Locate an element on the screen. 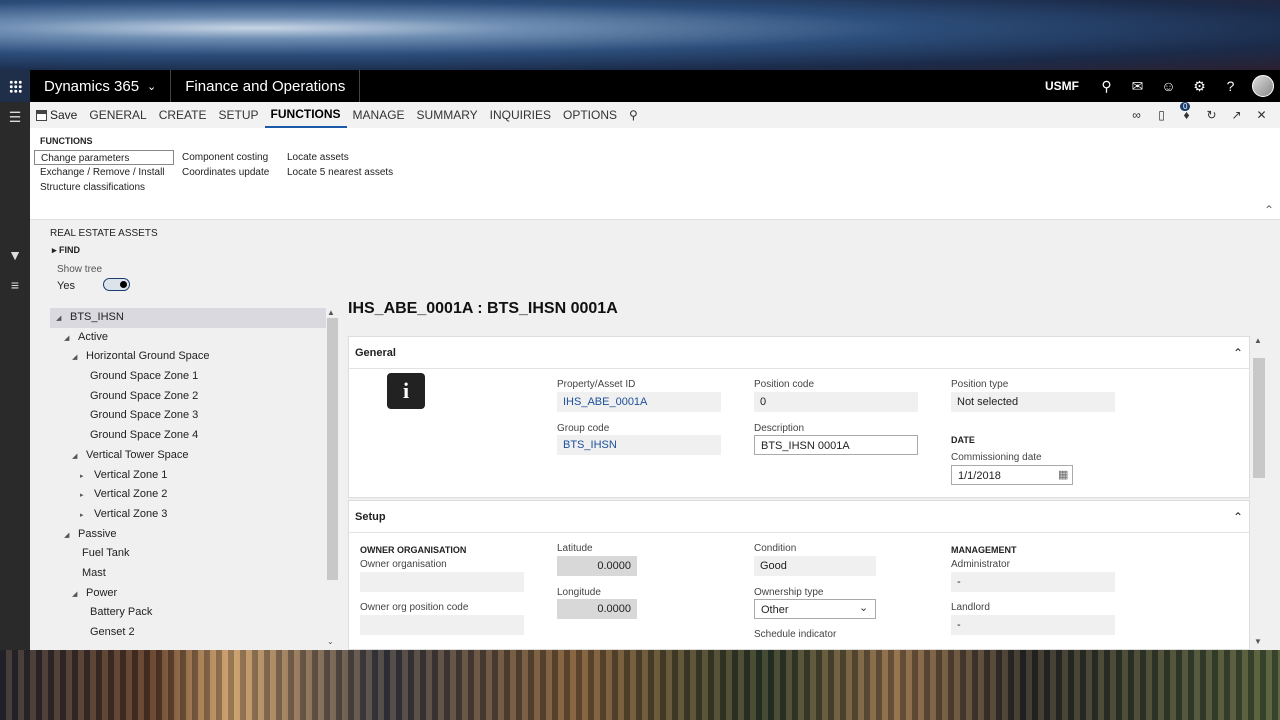 The image size is (1280, 720). tree-node: ◢ BTS_IHSN is located at coordinates (188, 318).